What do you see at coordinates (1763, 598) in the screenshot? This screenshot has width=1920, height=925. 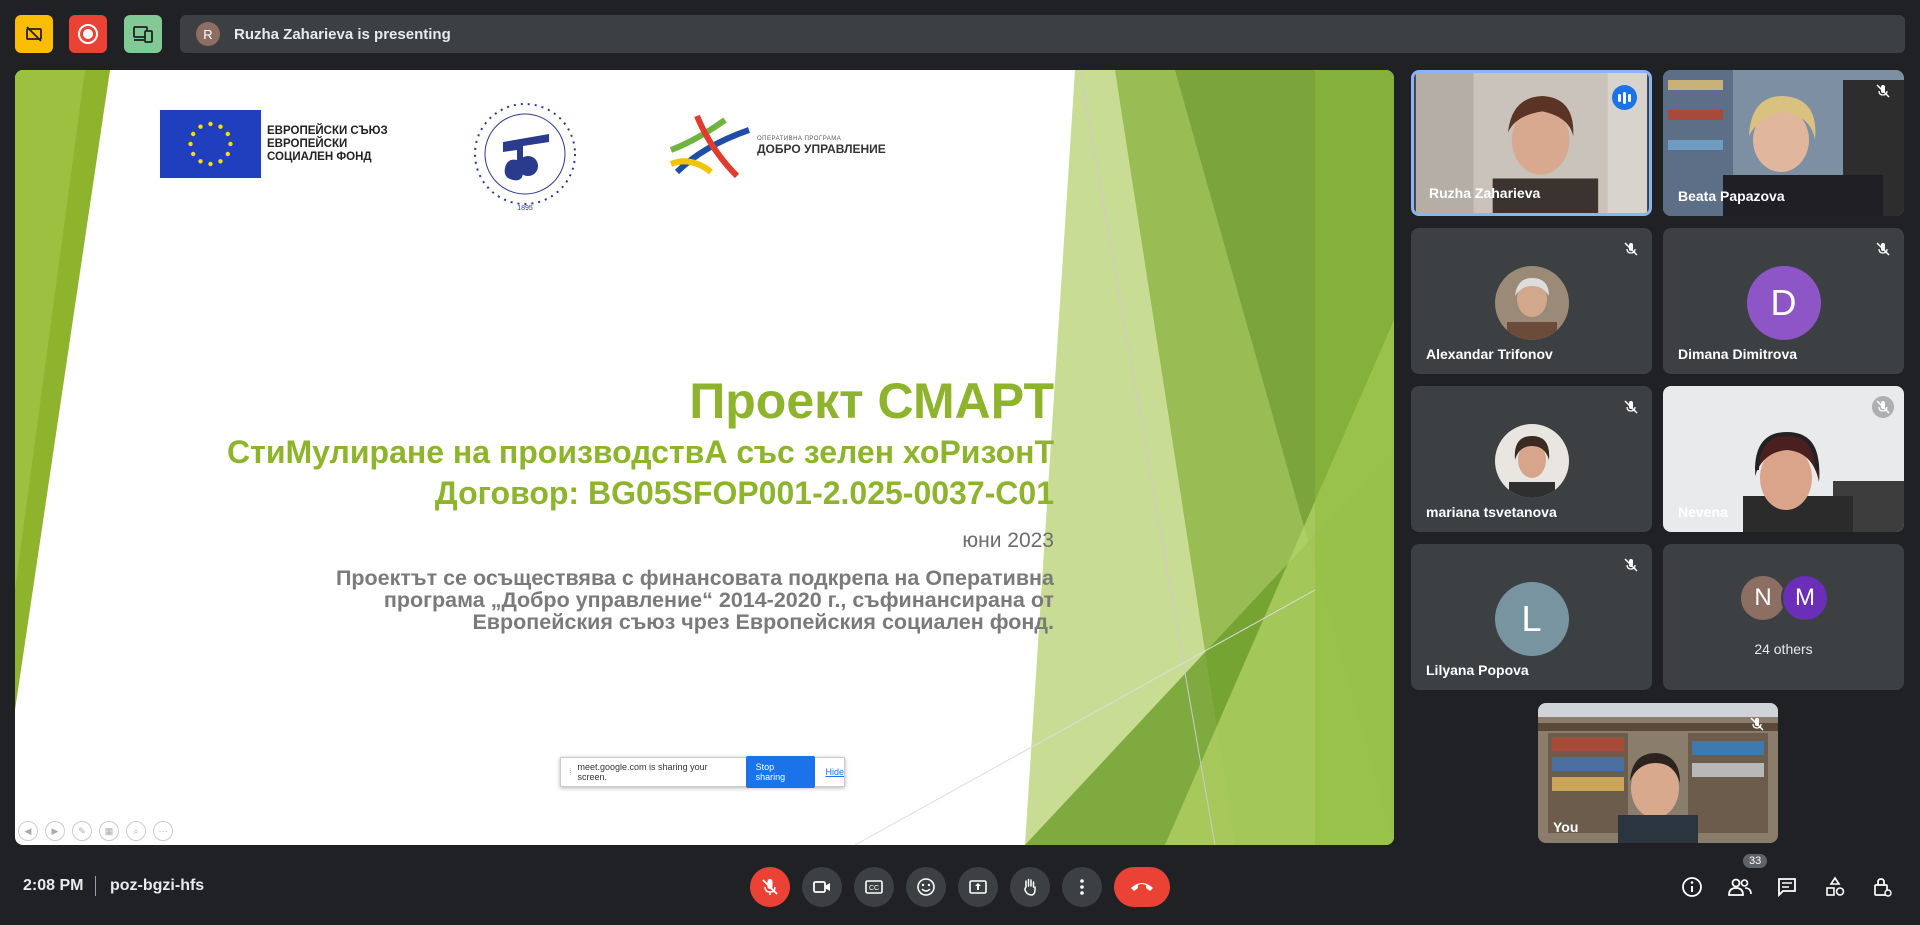 I see `other-avatar: N` at bounding box center [1763, 598].